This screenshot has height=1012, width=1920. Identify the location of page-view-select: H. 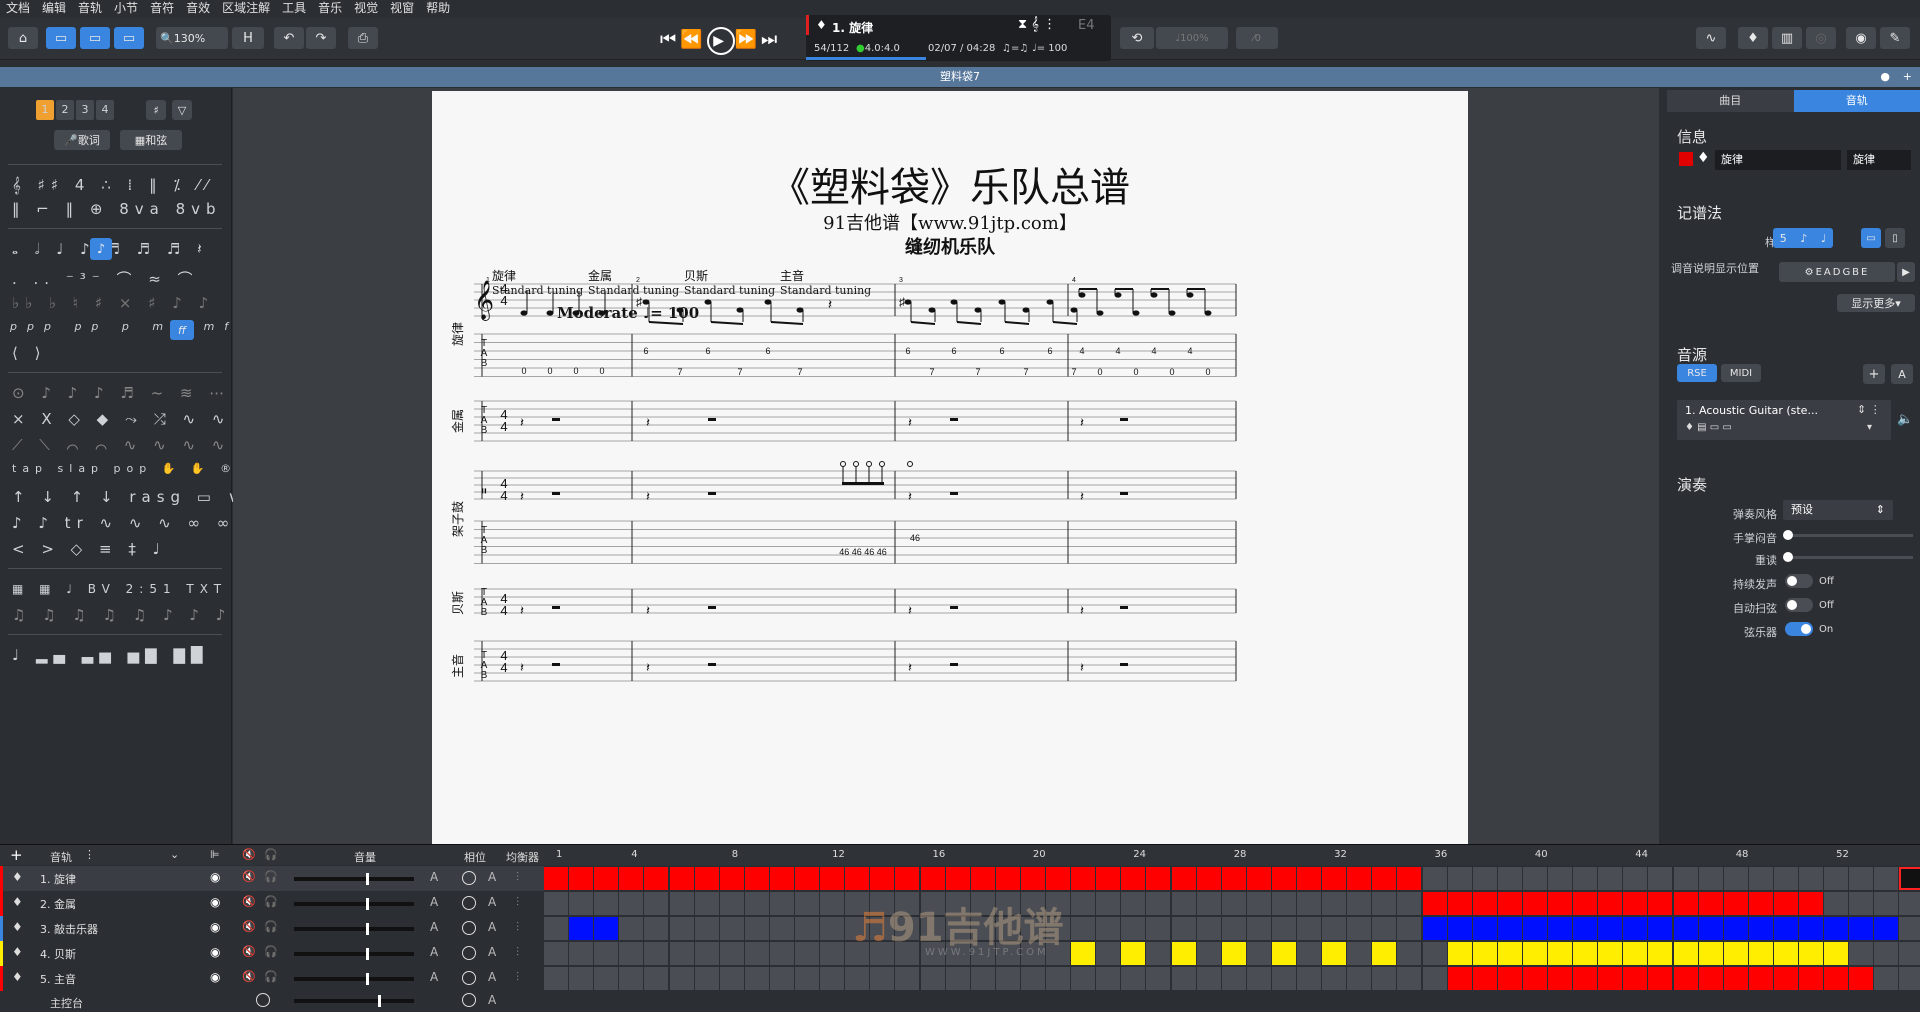
(248, 38).